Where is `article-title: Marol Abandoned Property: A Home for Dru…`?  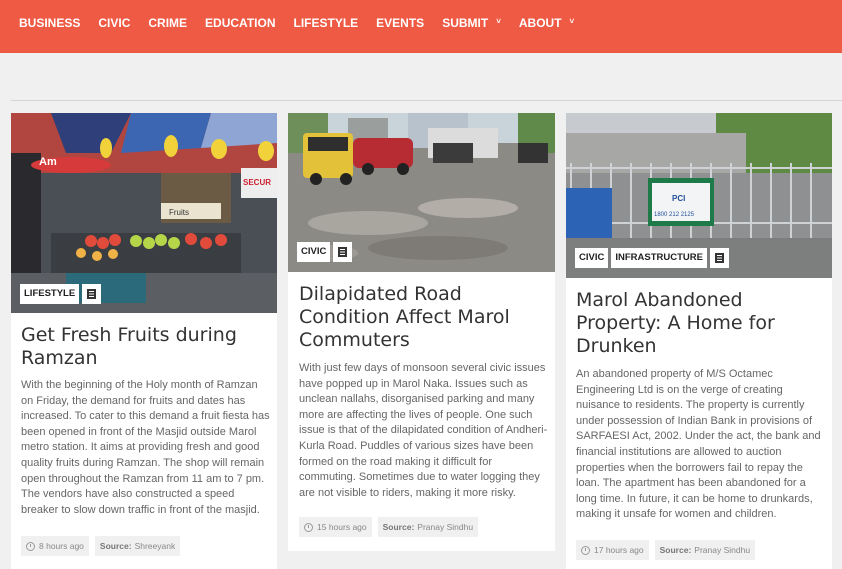
article-title: Marol Abandoned Property: A Home for Dru… is located at coordinates (701, 323).